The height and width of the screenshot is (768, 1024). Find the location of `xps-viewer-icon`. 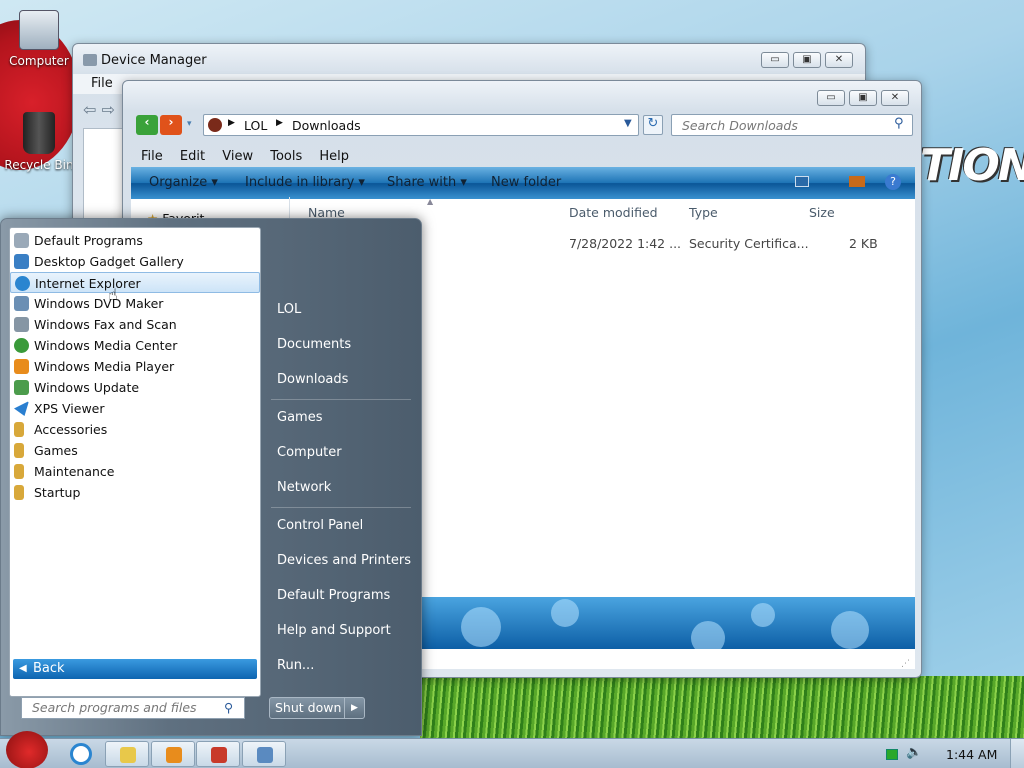

xps-viewer-icon is located at coordinates (21, 408).